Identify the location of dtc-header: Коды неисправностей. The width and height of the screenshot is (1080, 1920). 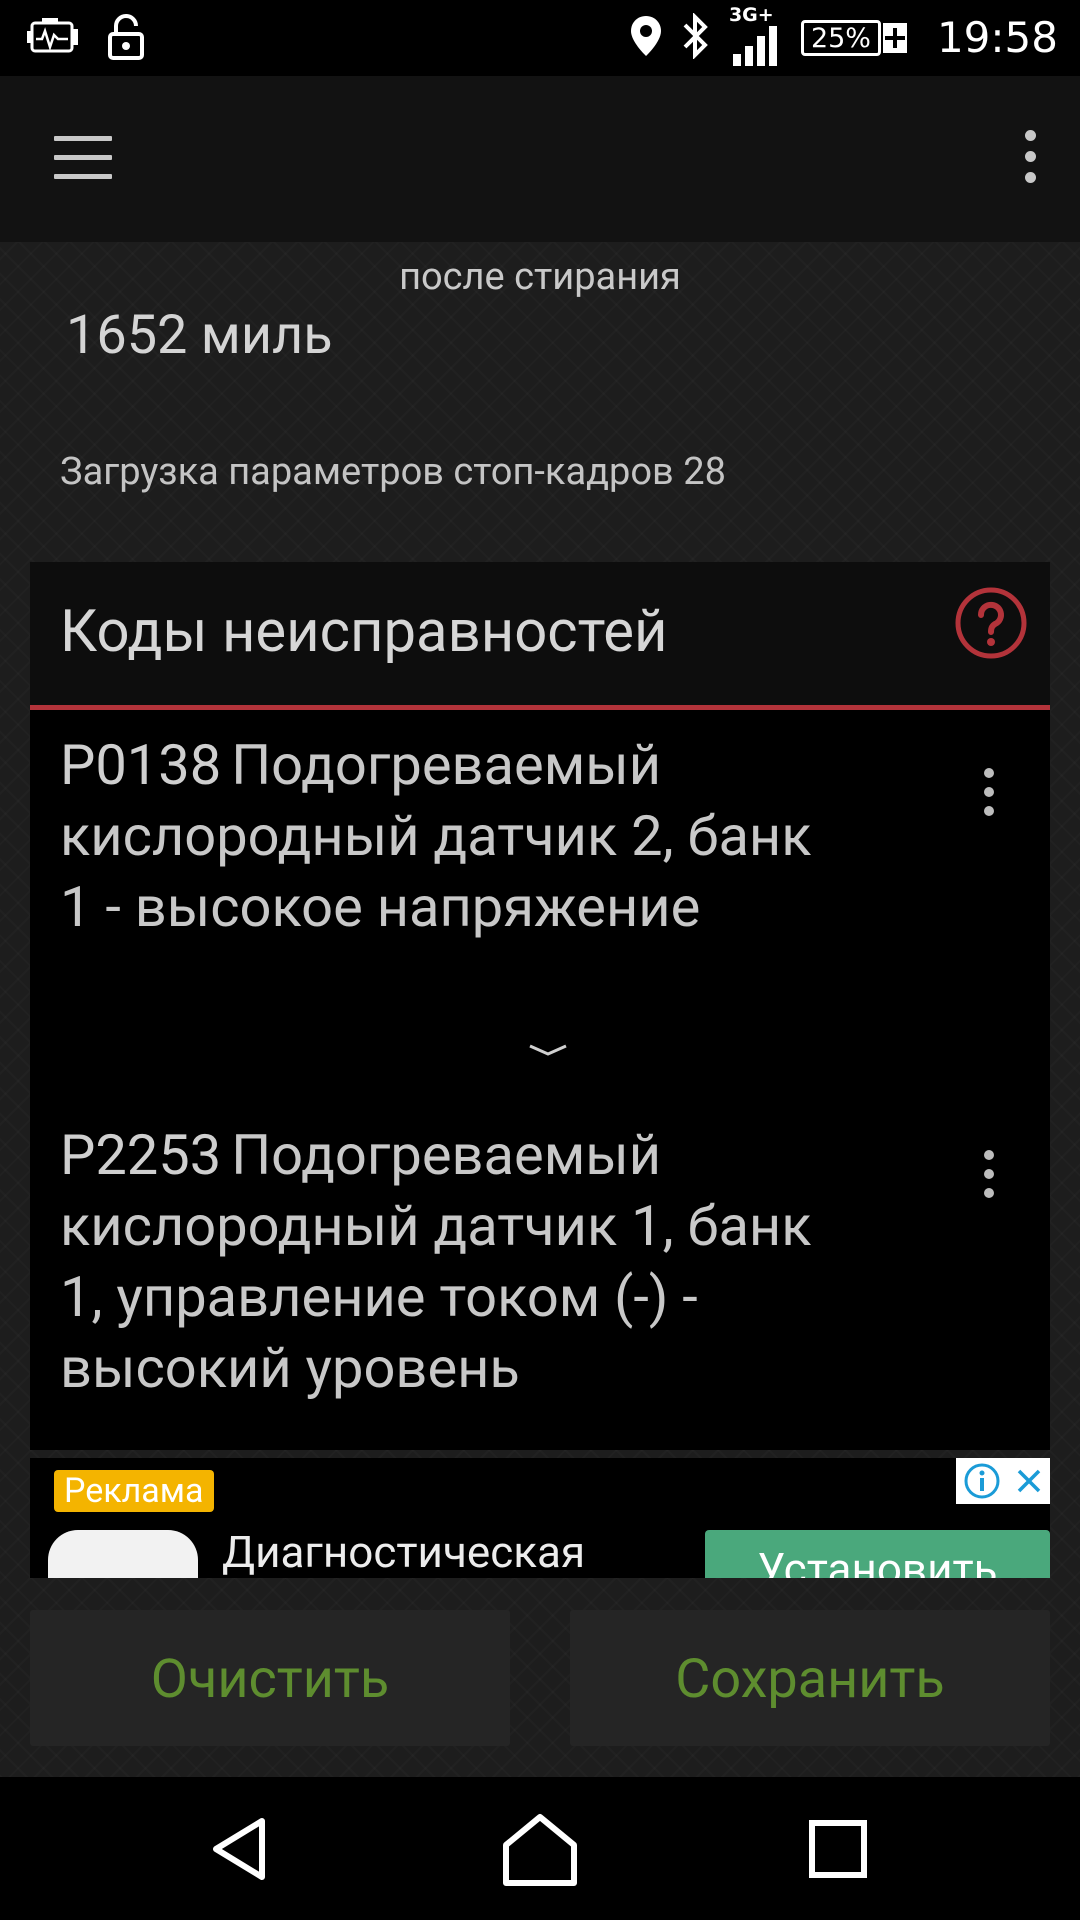
(540, 636).